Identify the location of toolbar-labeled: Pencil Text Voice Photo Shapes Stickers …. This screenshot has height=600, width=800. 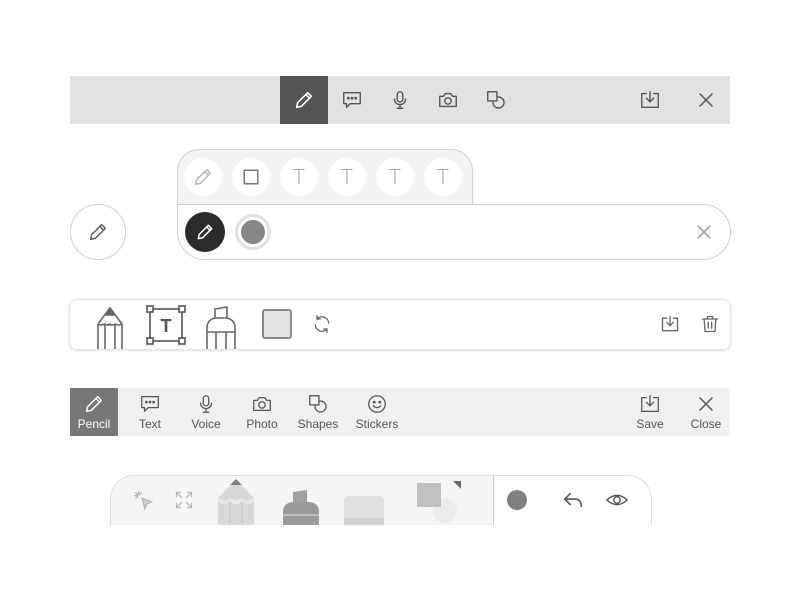
(400, 412).